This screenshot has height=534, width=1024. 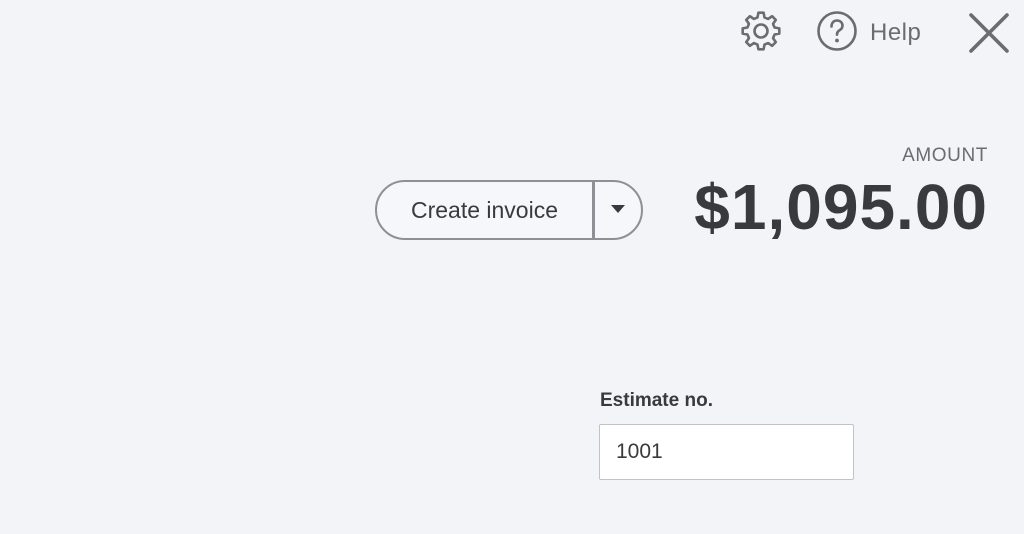 What do you see at coordinates (841, 207) in the screenshot?
I see `amount-value: $1,095.00` at bounding box center [841, 207].